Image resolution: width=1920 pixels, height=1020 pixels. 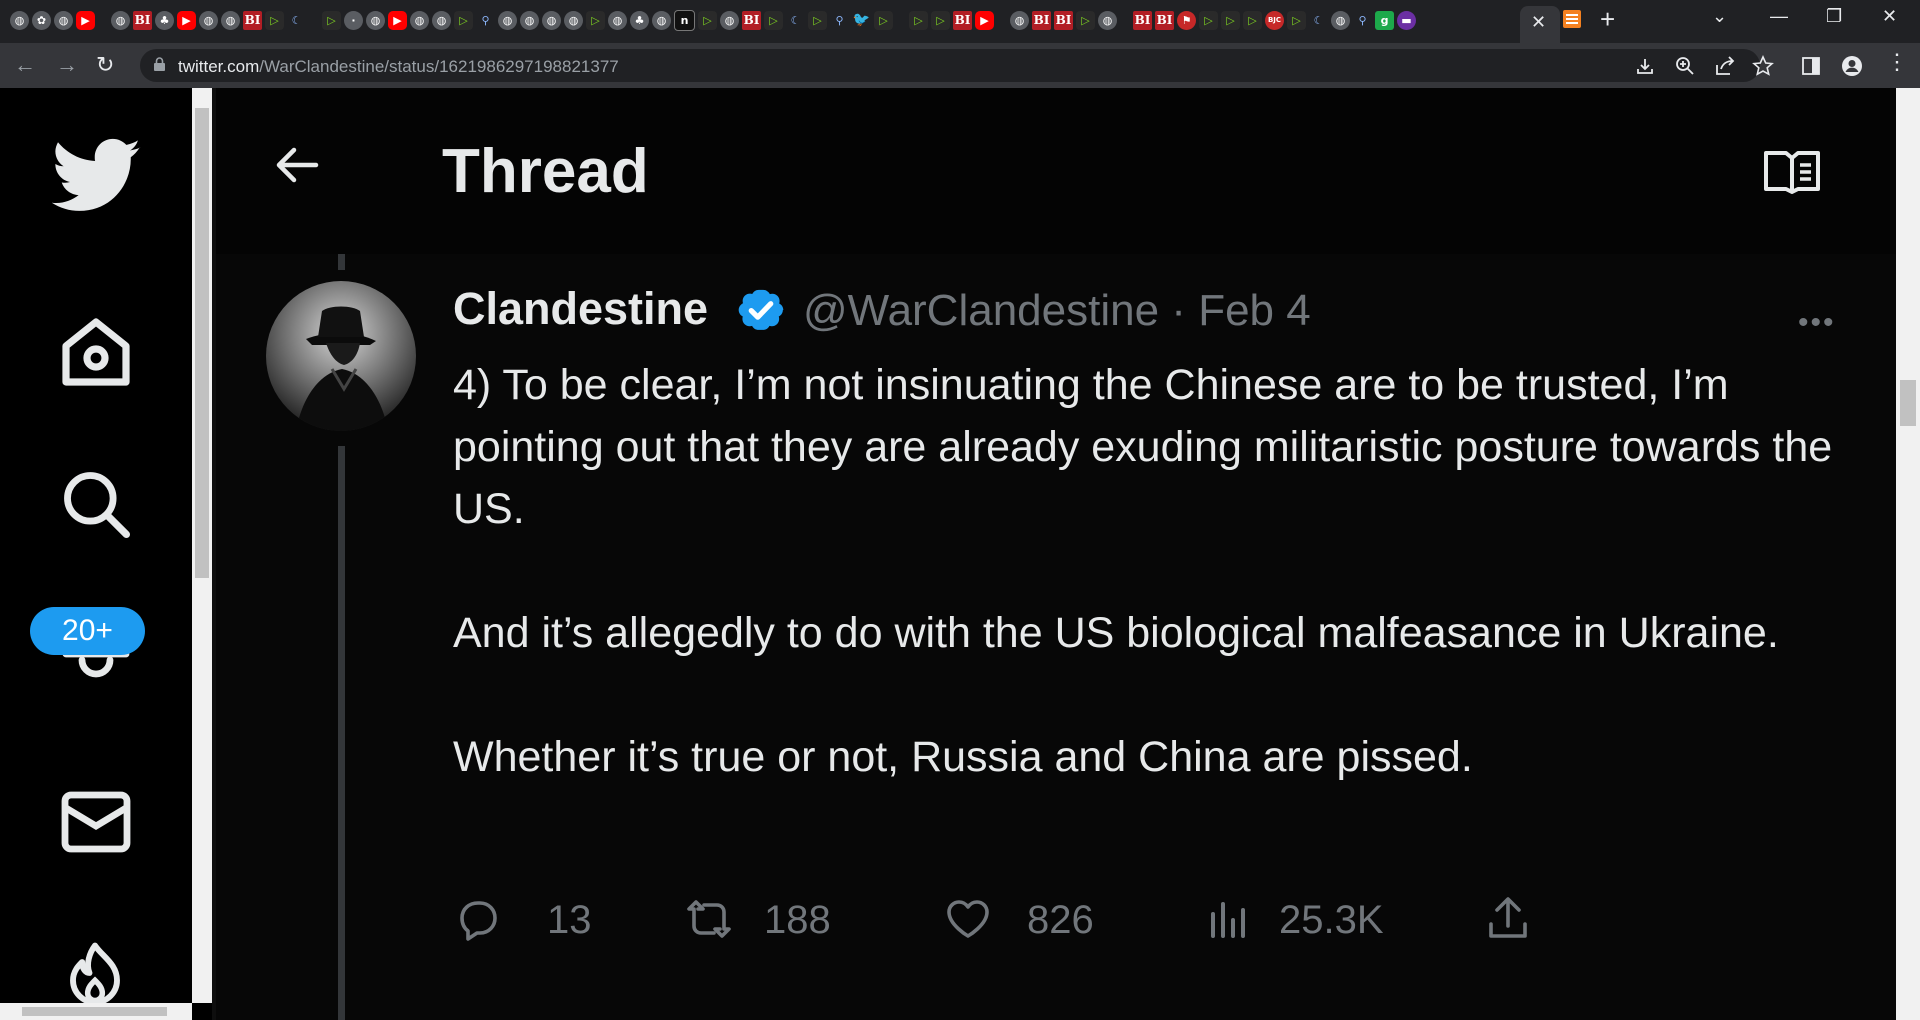 What do you see at coordinates (543, 918) in the screenshot?
I see `reply-button: 13` at bounding box center [543, 918].